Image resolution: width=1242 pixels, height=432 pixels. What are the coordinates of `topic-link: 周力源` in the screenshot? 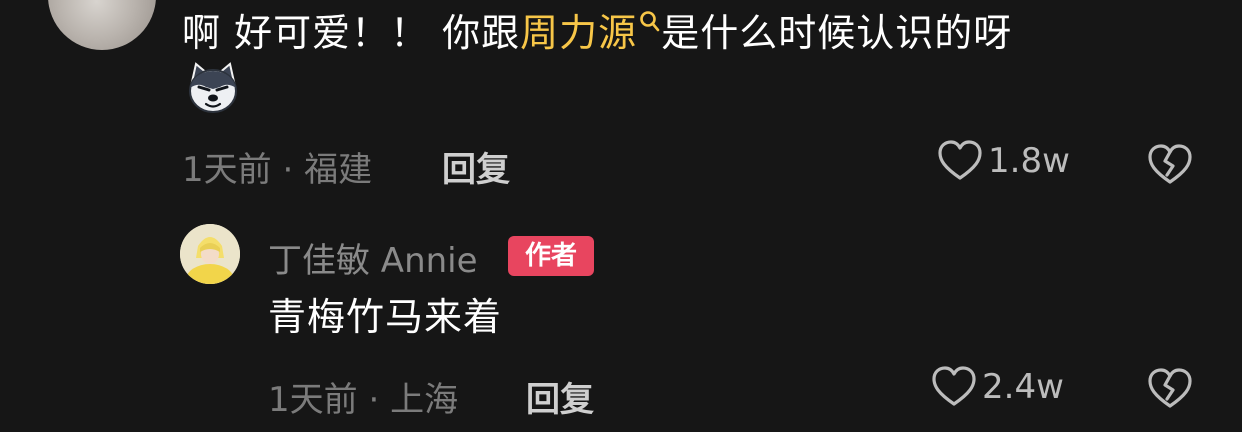 It's located at (590, 33).